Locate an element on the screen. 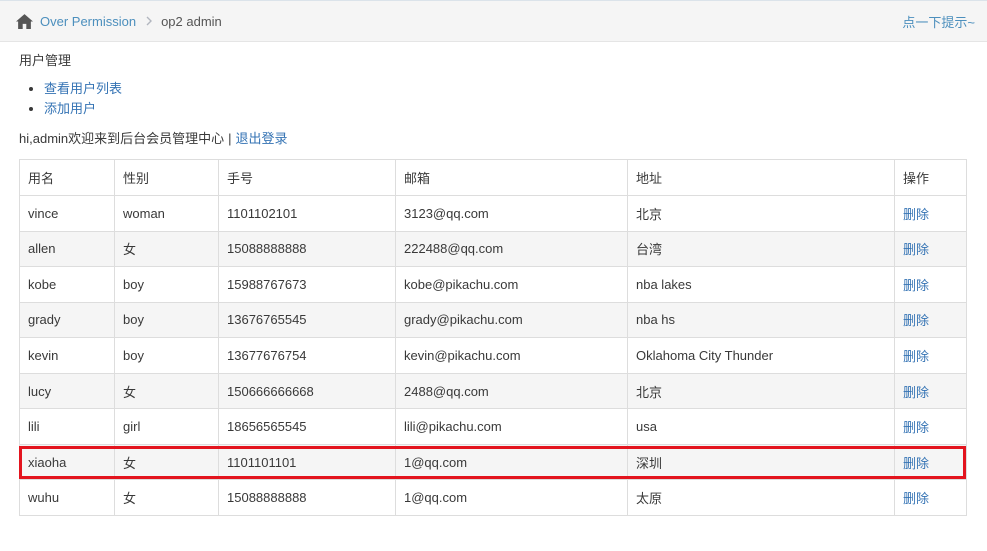 This screenshot has height=551, width=987. breadcrumb-bar: Over Permission op2 admin 点一下提示~ is located at coordinates (493, 21).